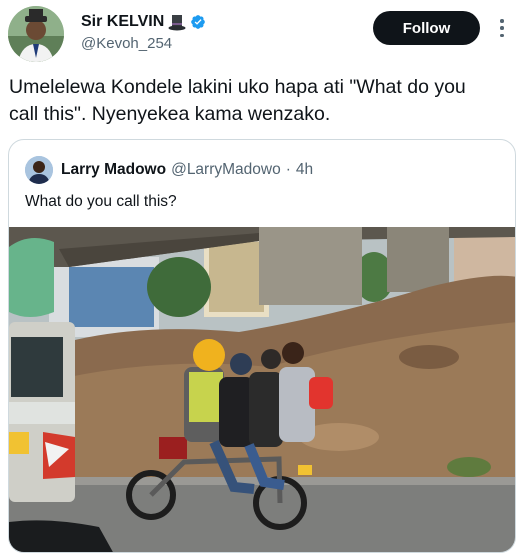 This screenshot has height=560, width=529. I want to click on verified-badge-icon, so click(198, 22).